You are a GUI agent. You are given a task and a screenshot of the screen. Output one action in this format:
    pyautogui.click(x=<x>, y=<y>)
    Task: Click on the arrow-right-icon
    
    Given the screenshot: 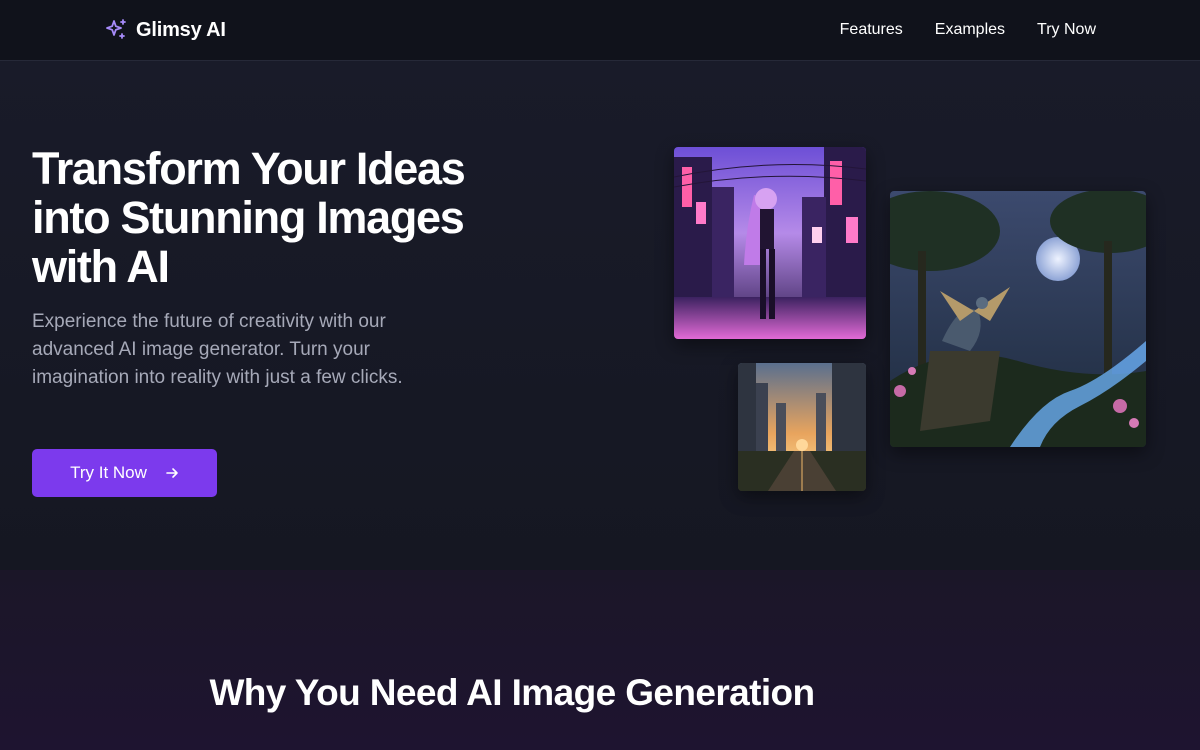 What is the action you would take?
    pyautogui.click(x=172, y=473)
    